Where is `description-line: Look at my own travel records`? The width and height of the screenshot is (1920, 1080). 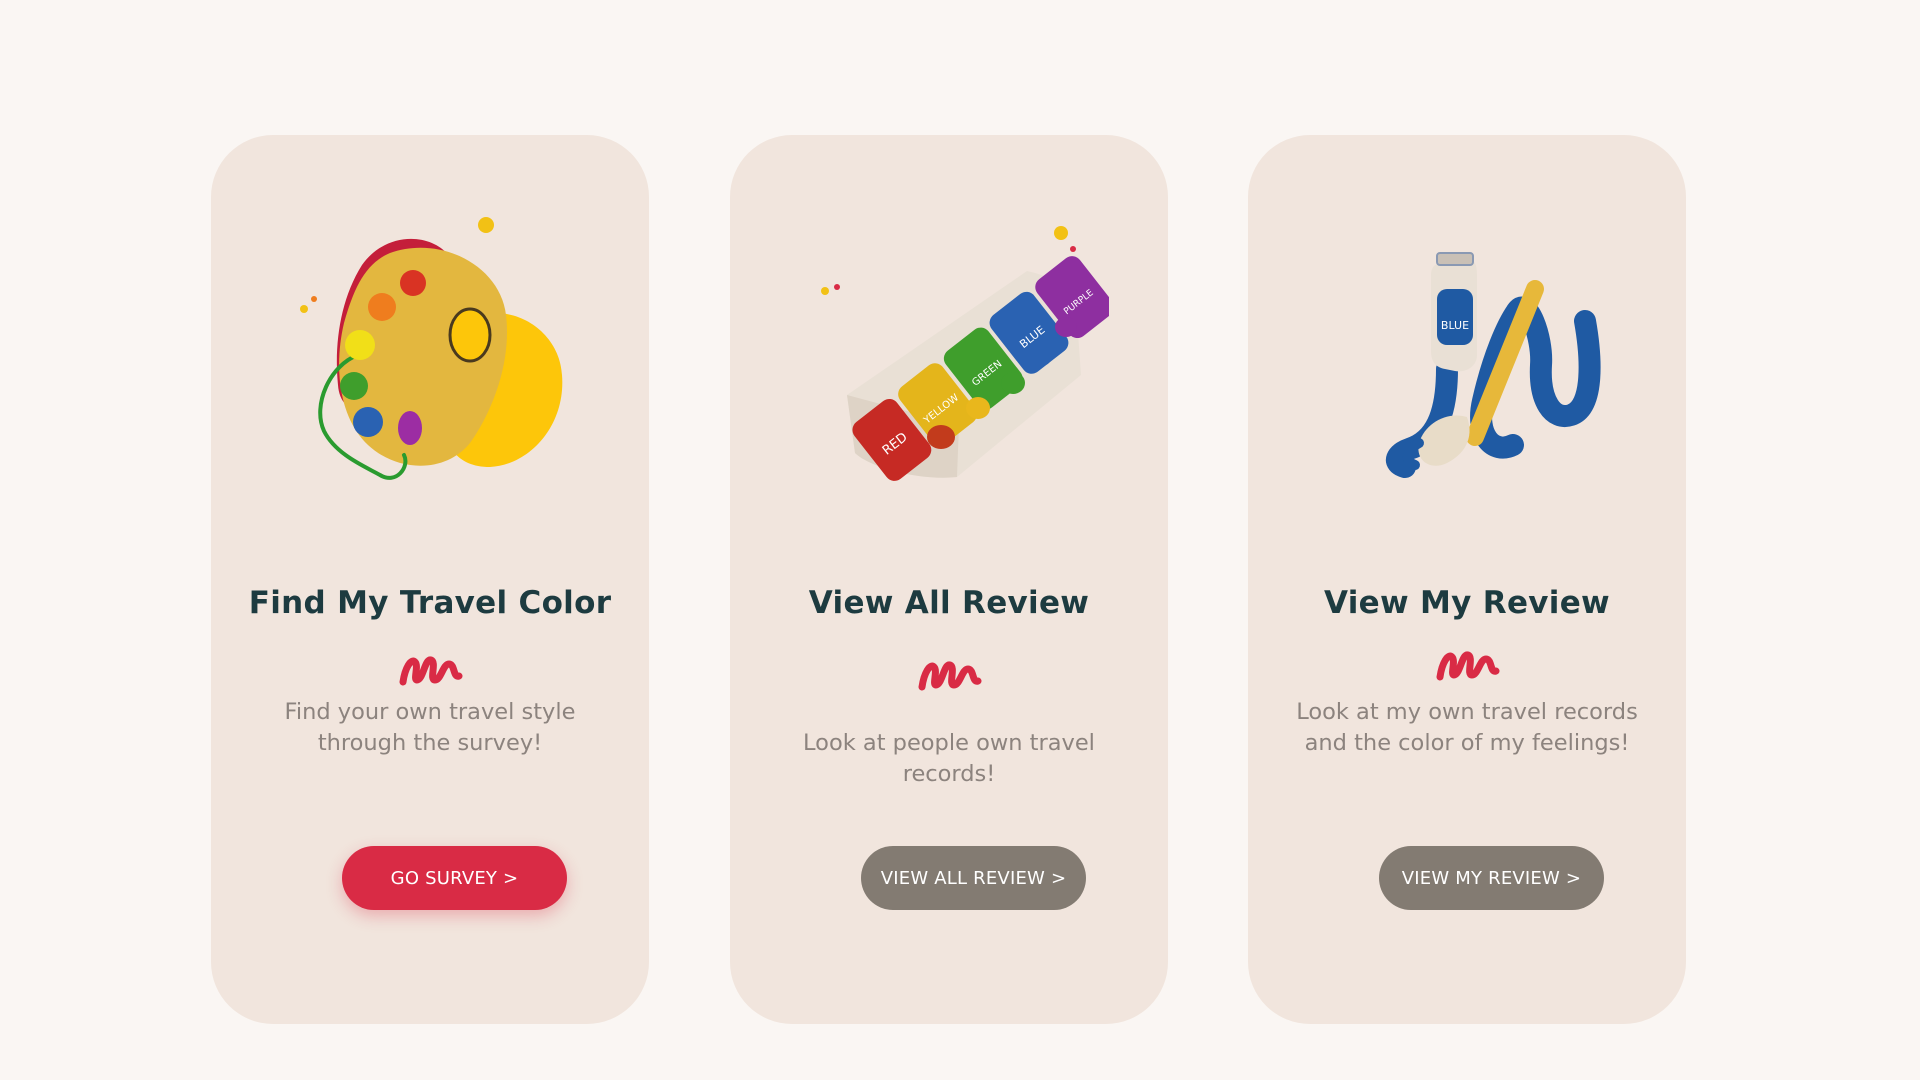
description-line: Look at my own travel records is located at coordinates (1467, 712).